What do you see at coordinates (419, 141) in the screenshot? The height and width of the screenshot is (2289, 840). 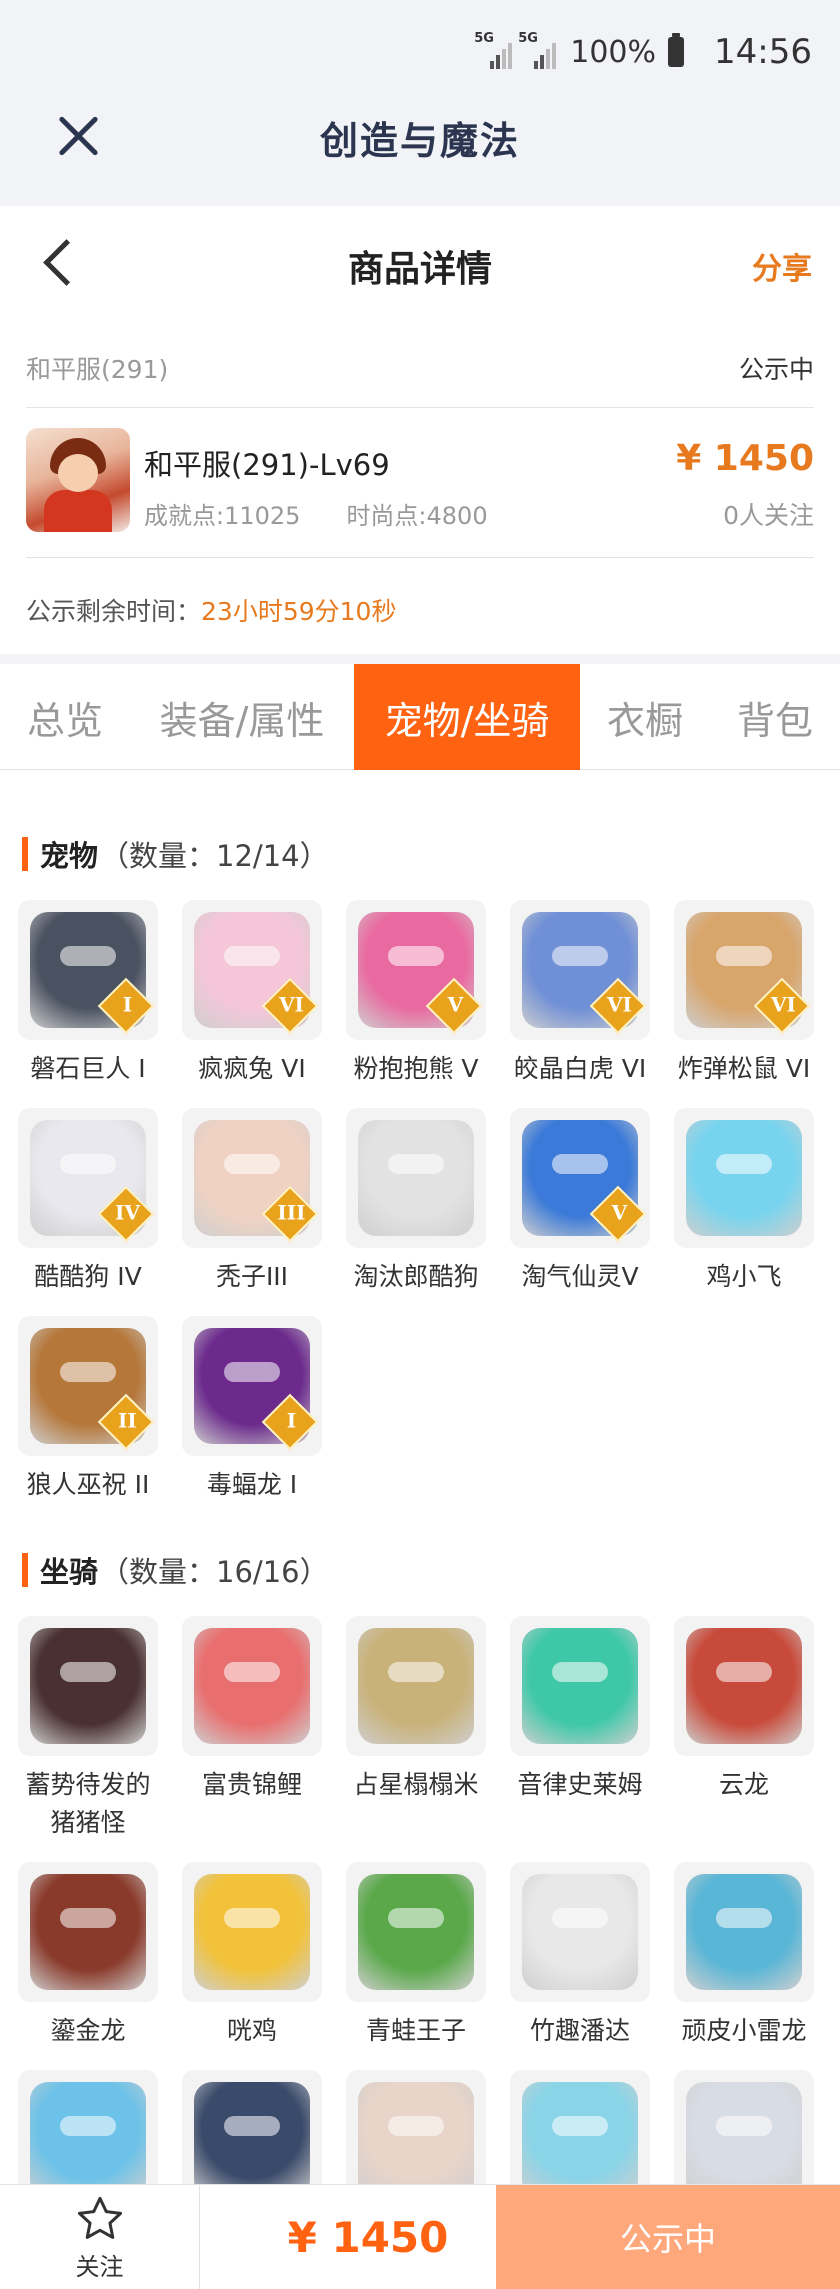 I see `app-title: 创造与魔法` at bounding box center [419, 141].